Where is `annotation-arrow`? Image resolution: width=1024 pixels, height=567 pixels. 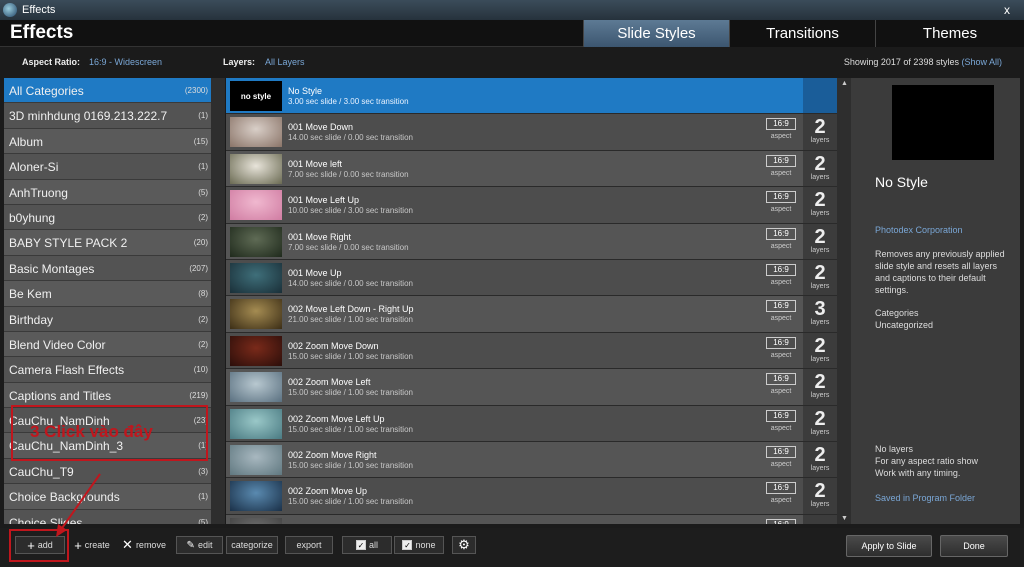 annotation-arrow is located at coordinates (78, 505).